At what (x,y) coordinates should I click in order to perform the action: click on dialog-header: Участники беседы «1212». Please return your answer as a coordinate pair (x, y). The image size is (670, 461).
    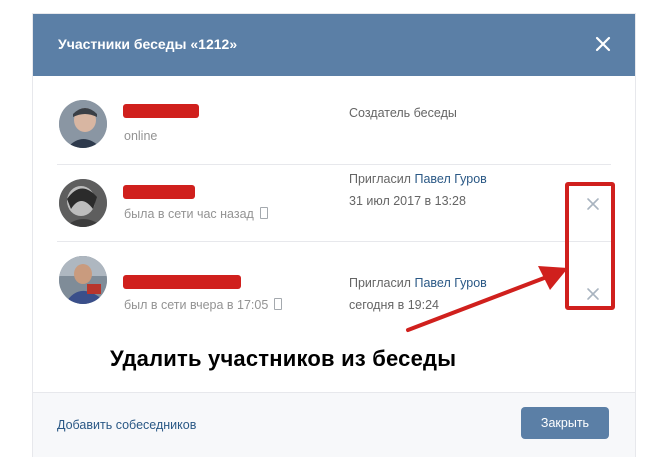
    Looking at the image, I should click on (334, 45).